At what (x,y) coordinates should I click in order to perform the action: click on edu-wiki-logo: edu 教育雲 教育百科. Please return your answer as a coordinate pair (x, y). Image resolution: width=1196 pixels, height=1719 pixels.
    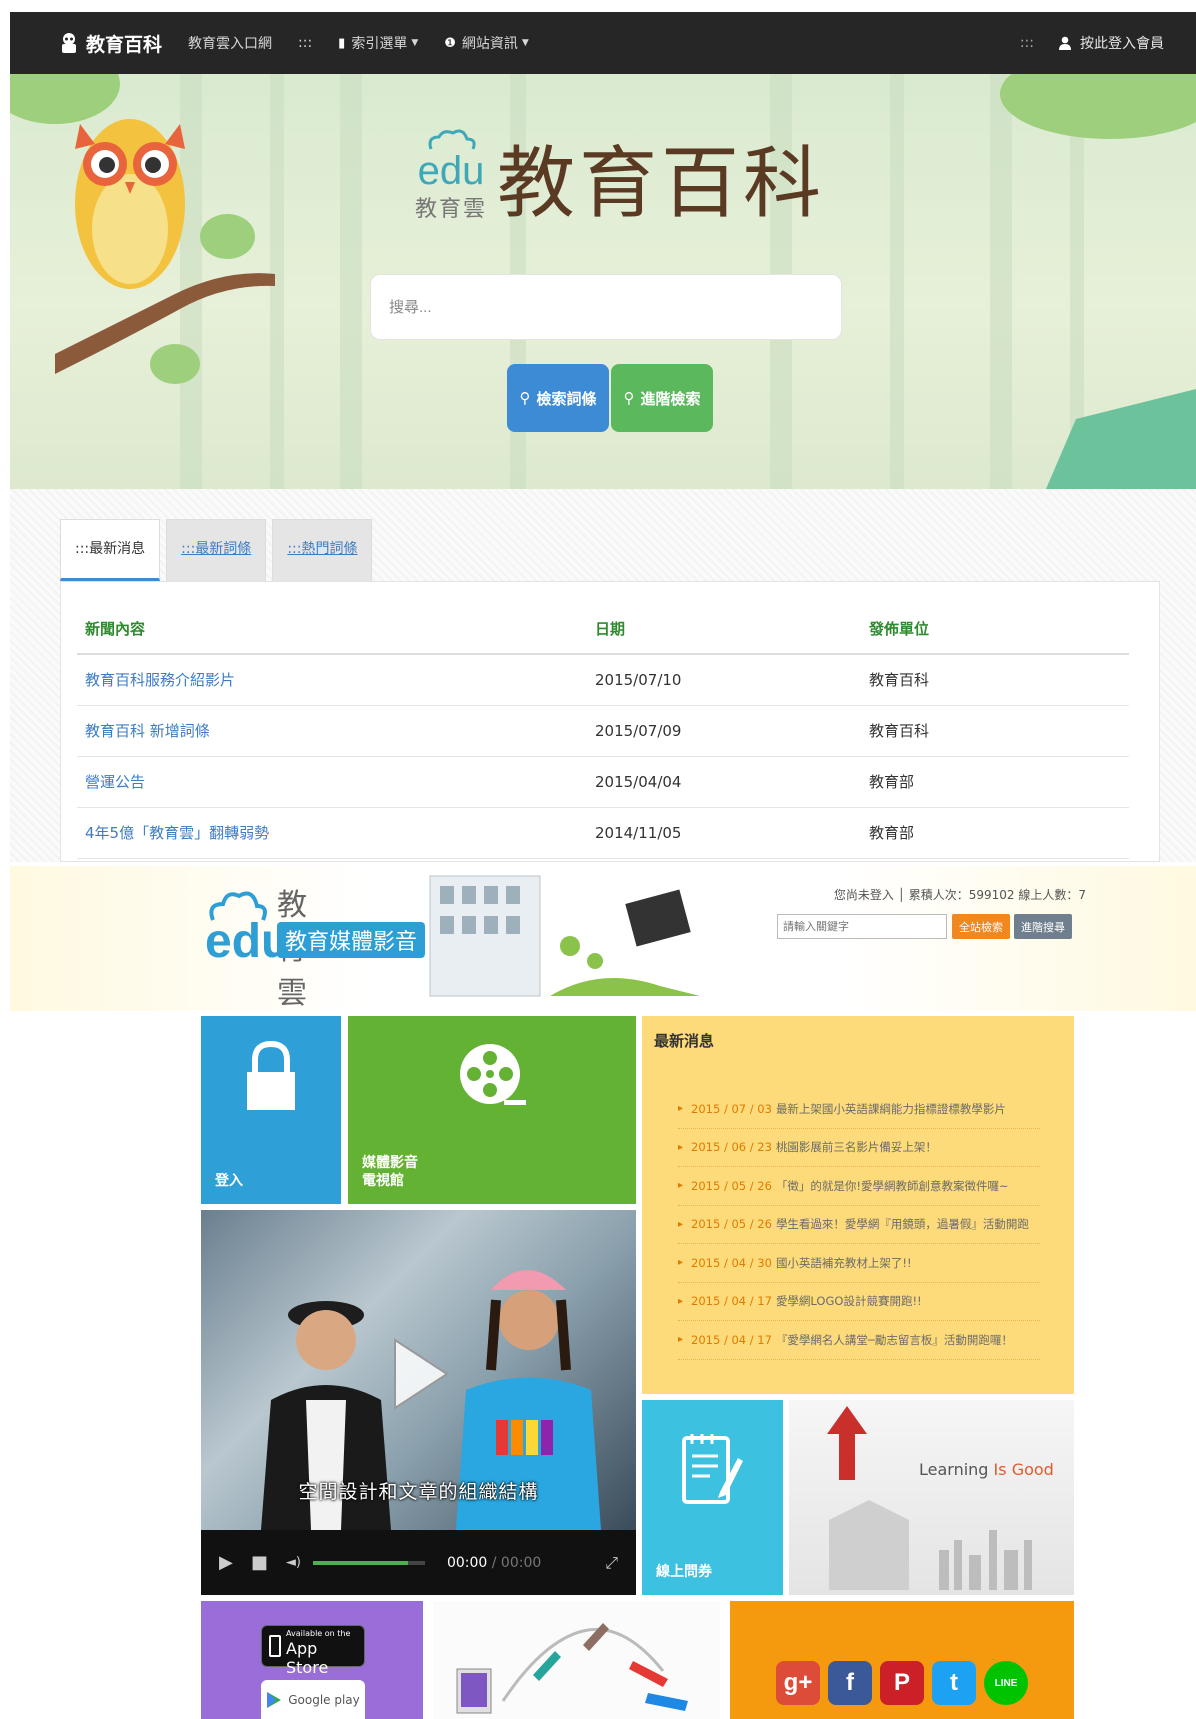
    Looking at the image, I should click on (620, 176).